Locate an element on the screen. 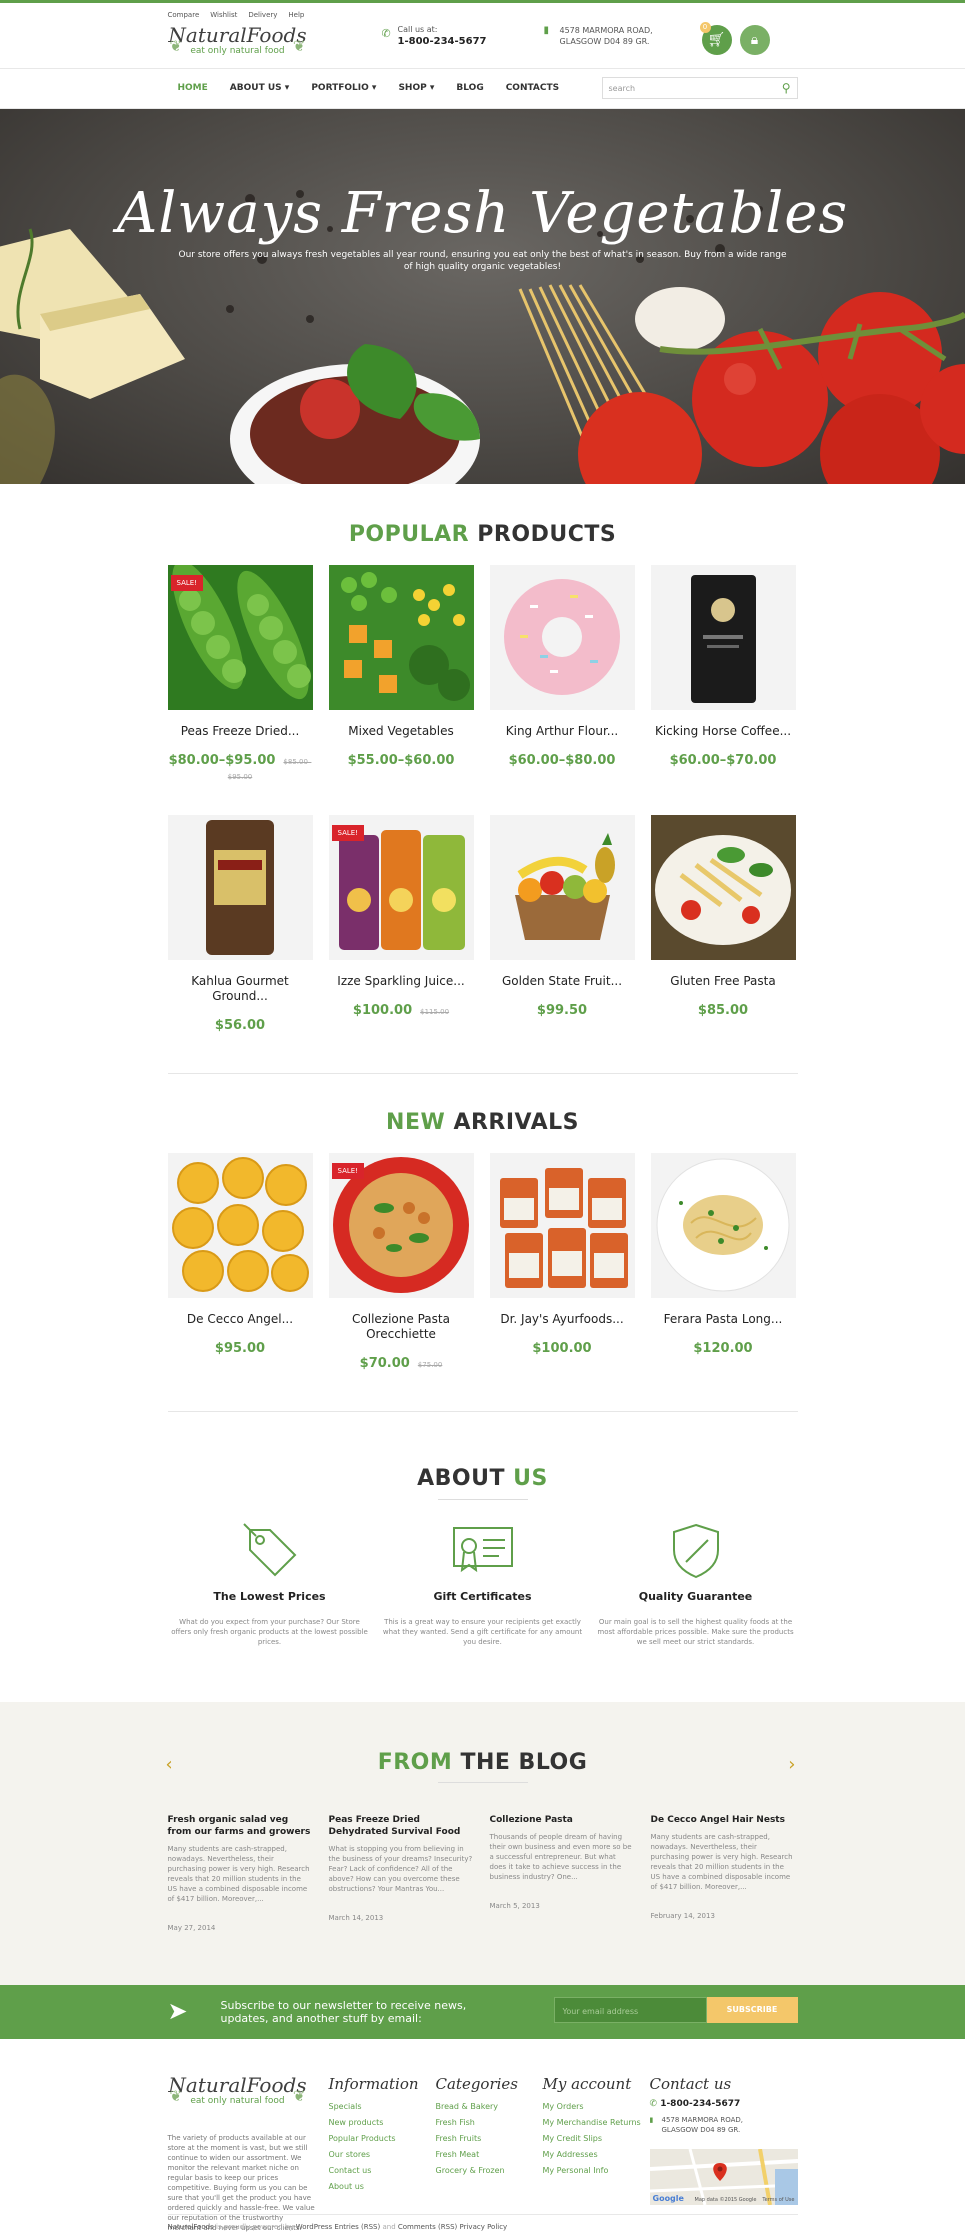 The image size is (965, 2235). footer-link: My Orders is located at coordinates (592, 2107).